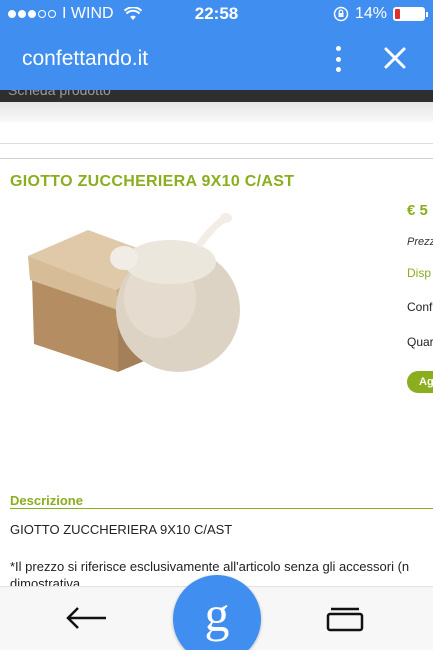 The width and height of the screenshot is (433, 650). I want to click on battery-percent: 14%, so click(370, 13).